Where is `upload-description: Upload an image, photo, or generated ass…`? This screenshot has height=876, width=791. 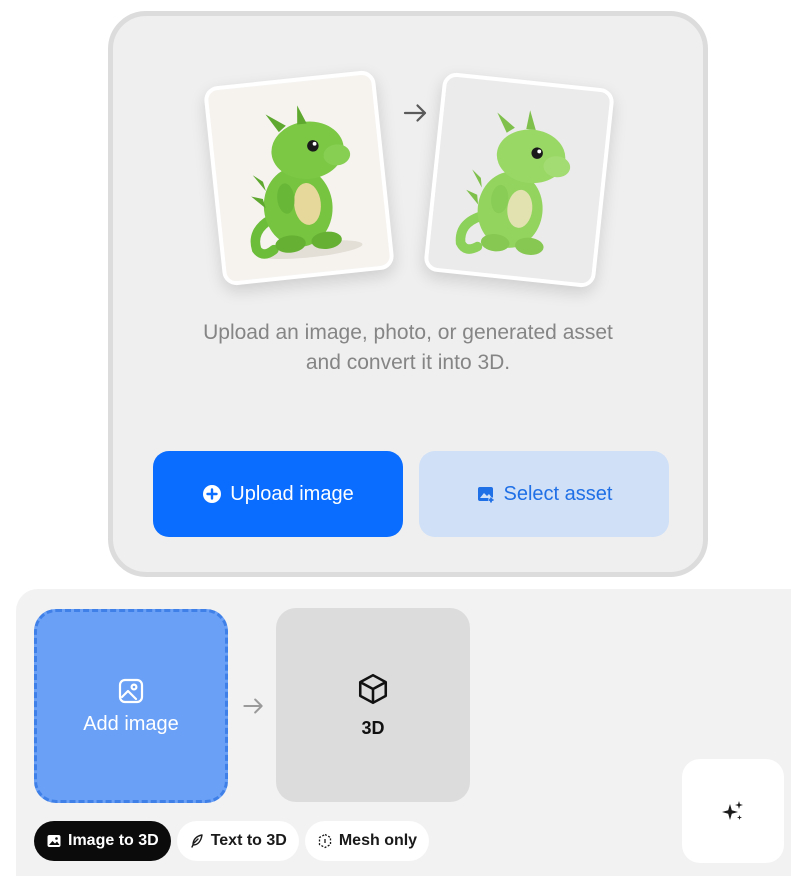 upload-description: Upload an image, photo, or generated ass… is located at coordinates (408, 348).